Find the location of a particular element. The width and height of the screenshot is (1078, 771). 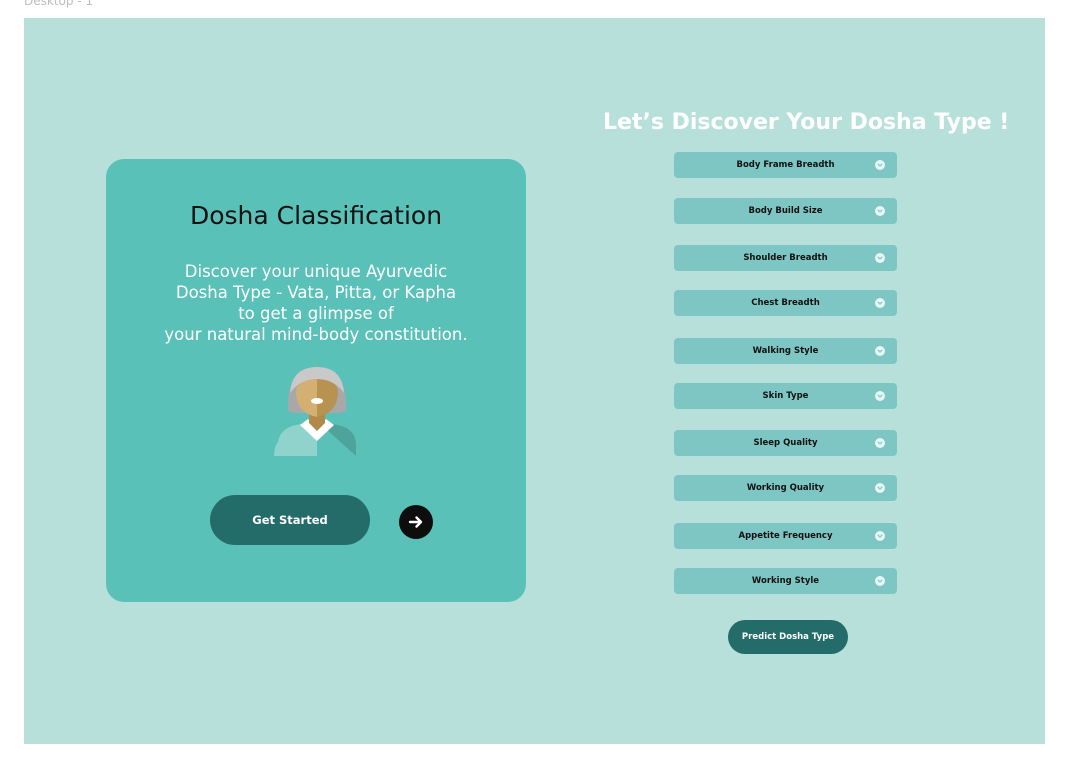

select-label: Body Frame Breadth is located at coordinates (785, 165).